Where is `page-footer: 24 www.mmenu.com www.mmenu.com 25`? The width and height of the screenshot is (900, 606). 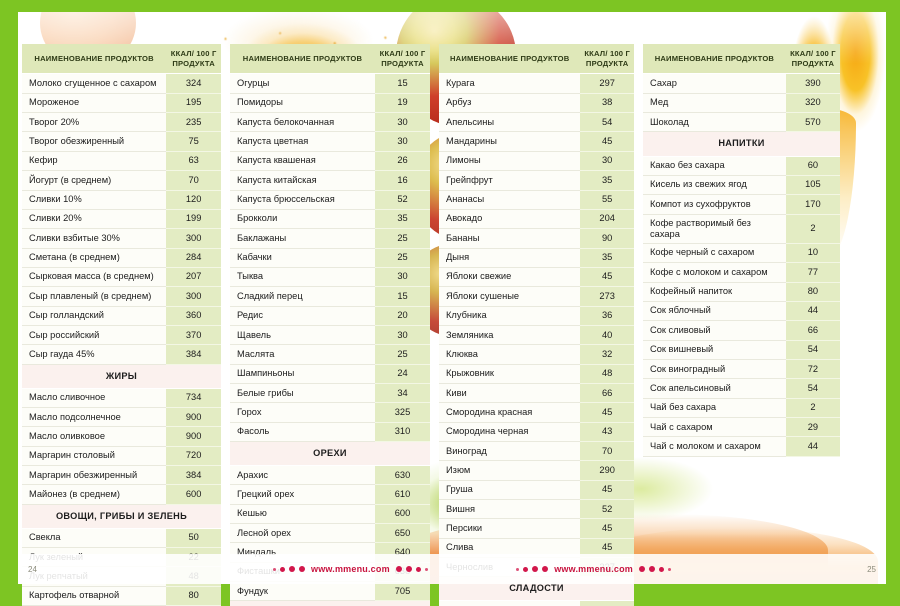
page-footer: 24 www.mmenu.com www.mmenu.com 25 is located at coordinates (452, 569).